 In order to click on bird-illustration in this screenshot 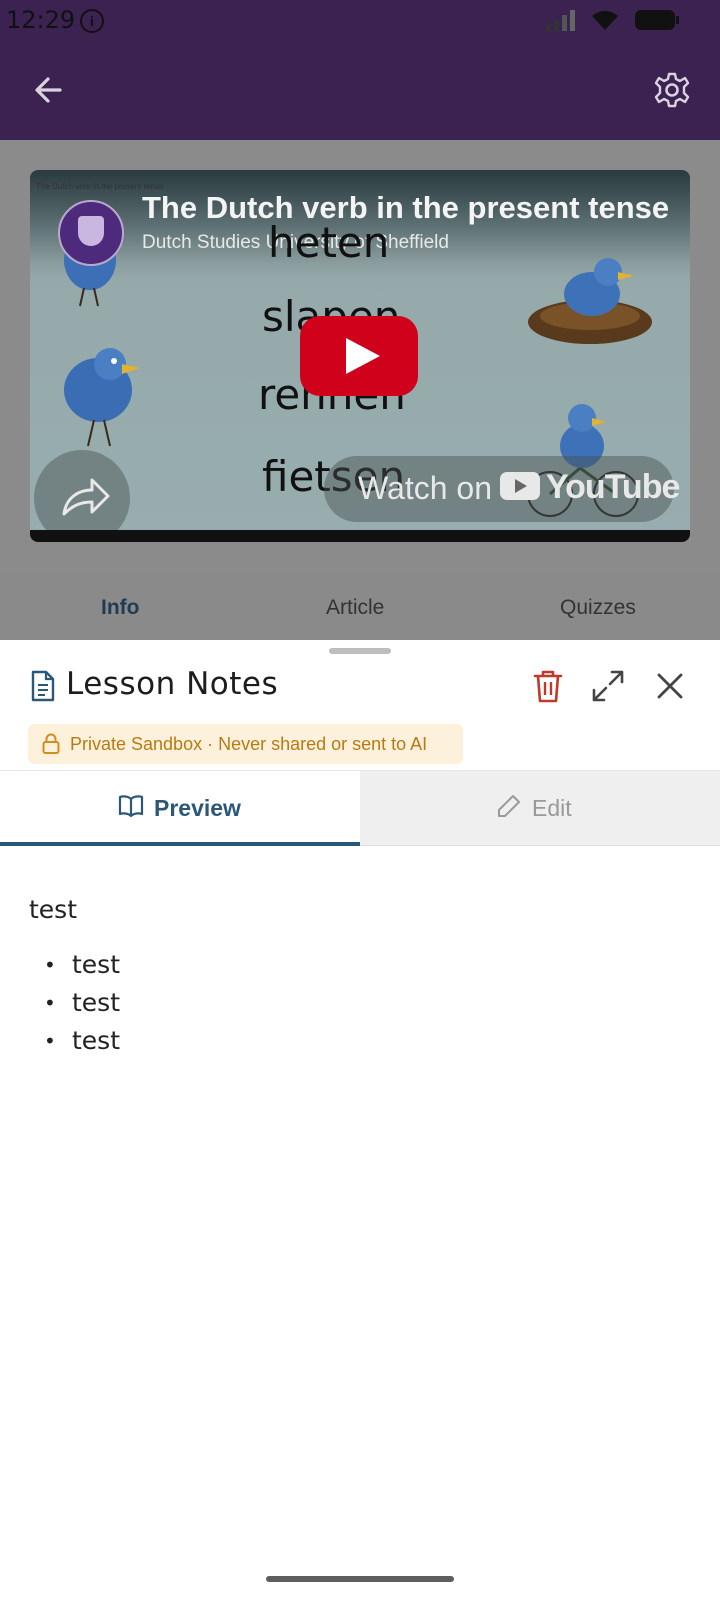, I will do `click(102, 397)`.